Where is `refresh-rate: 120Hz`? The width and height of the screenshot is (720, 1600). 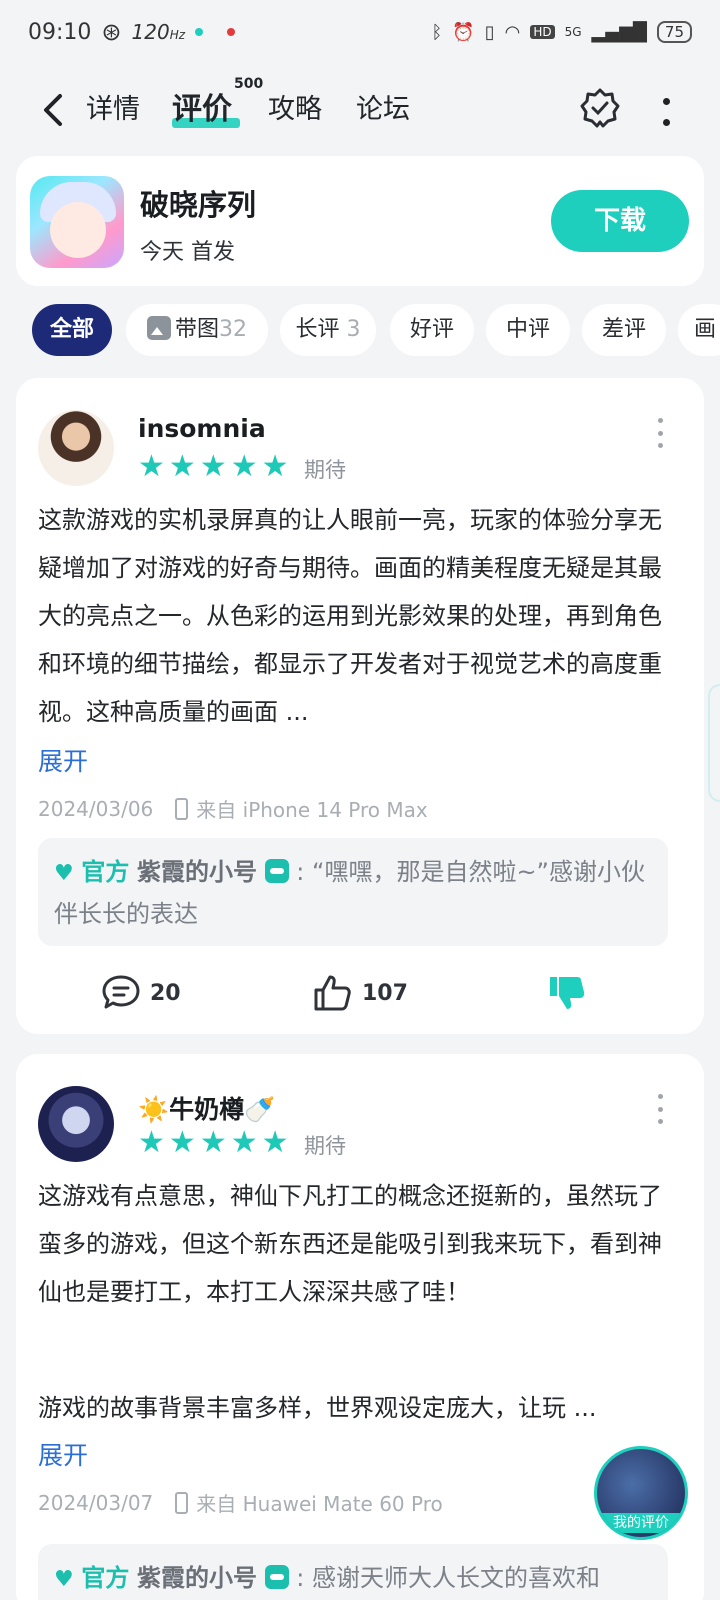 refresh-rate: 120Hz is located at coordinates (158, 32).